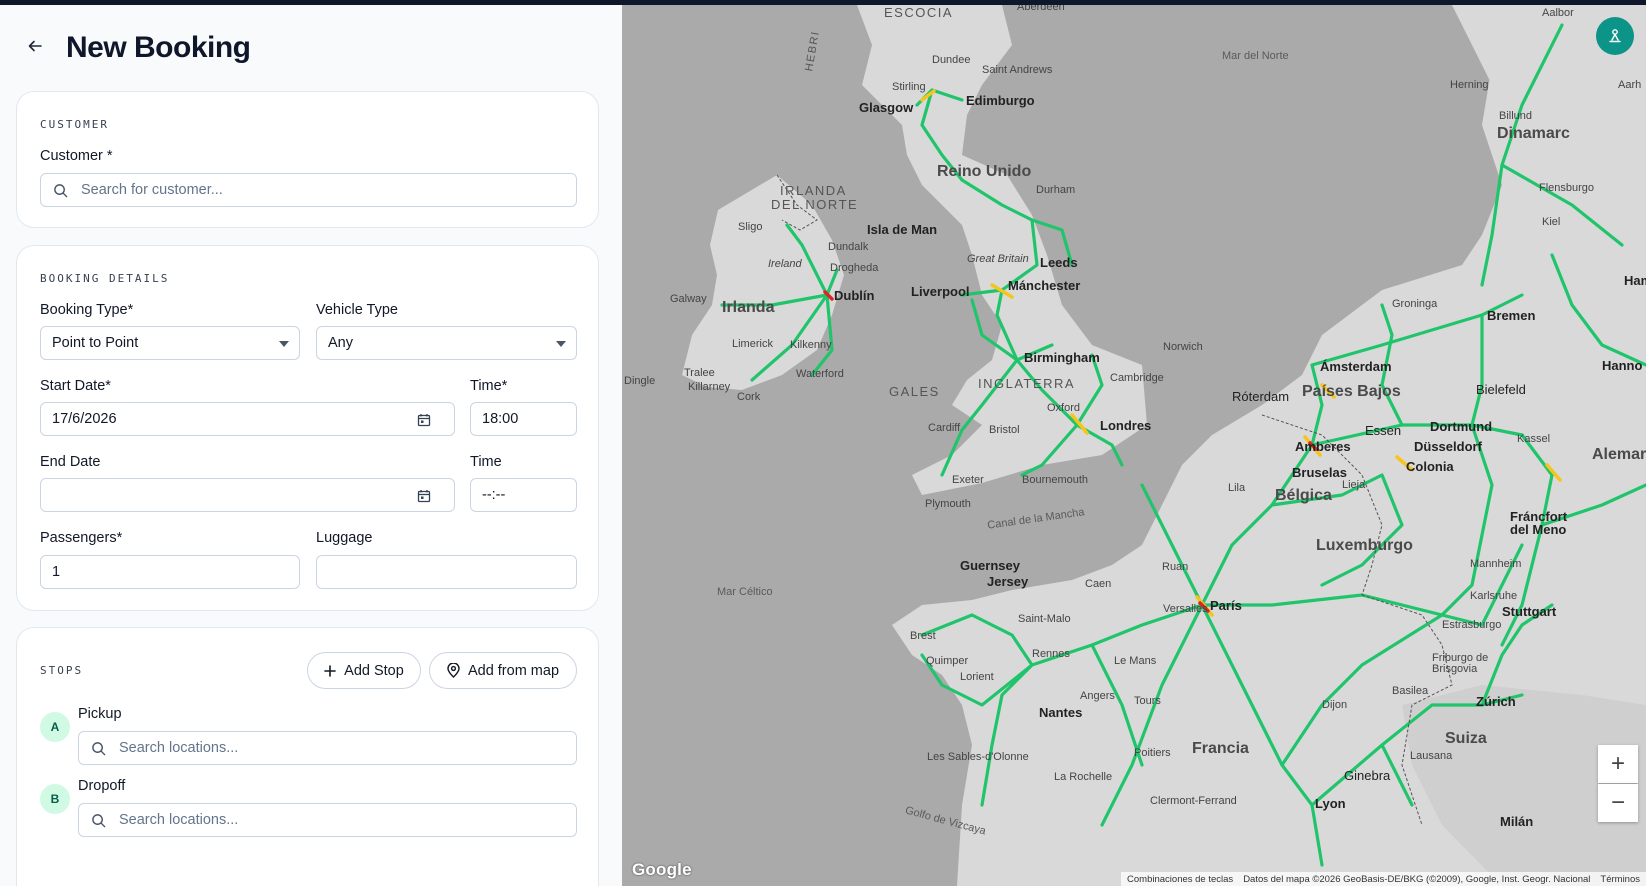 This screenshot has width=1646, height=886. Describe the element at coordinates (785, 264) in the screenshot. I see `map-label-ireland: Ireland` at that location.